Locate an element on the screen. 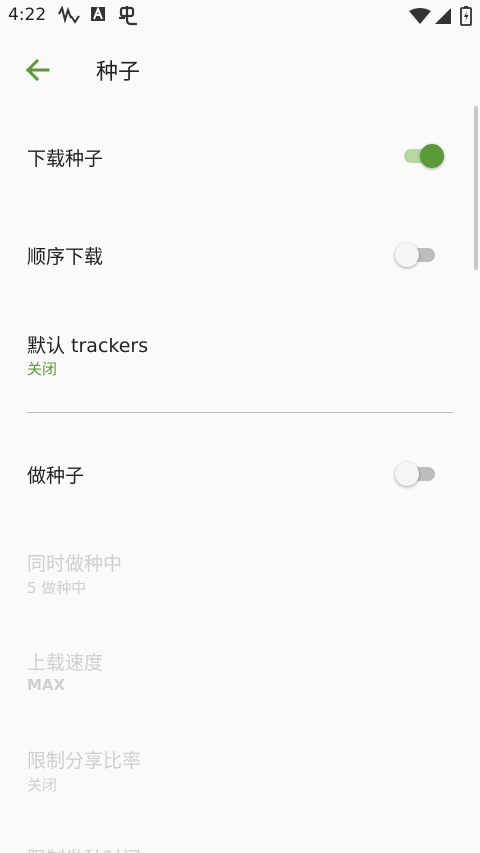 Image resolution: width=480 pixels, height=853 pixels. setting-label: 上载速度 is located at coordinates (65, 663).